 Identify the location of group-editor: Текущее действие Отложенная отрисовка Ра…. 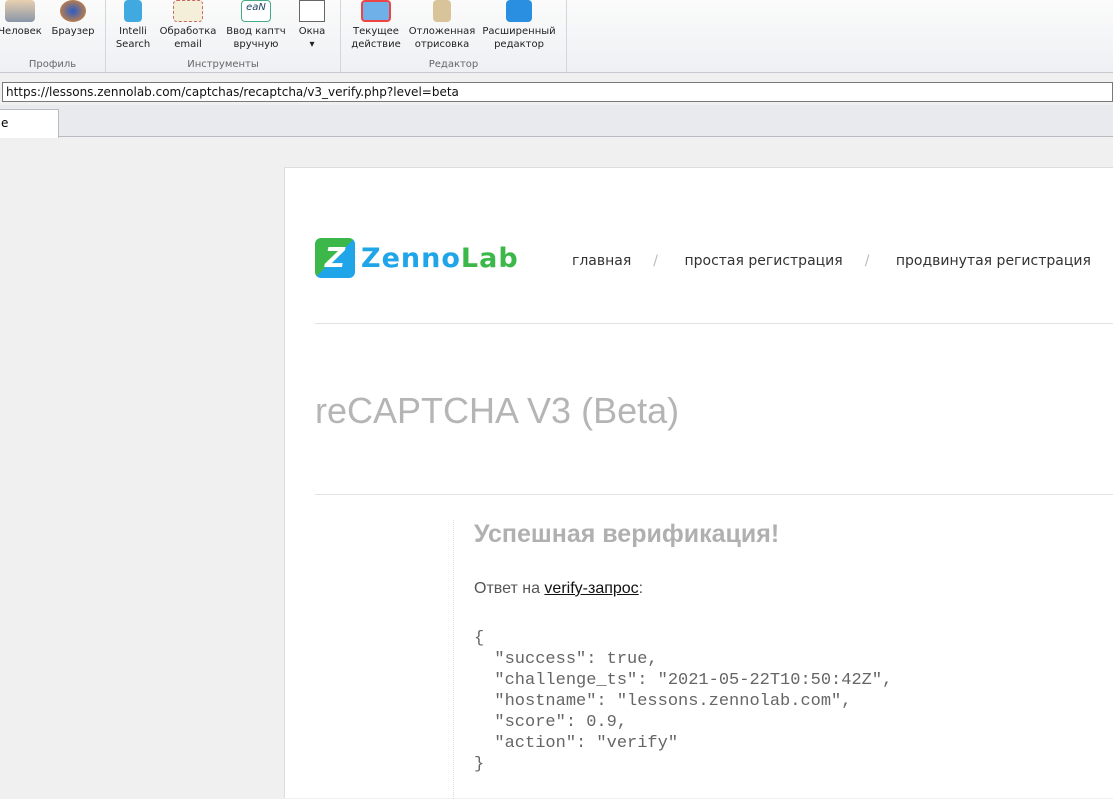
(454, 36).